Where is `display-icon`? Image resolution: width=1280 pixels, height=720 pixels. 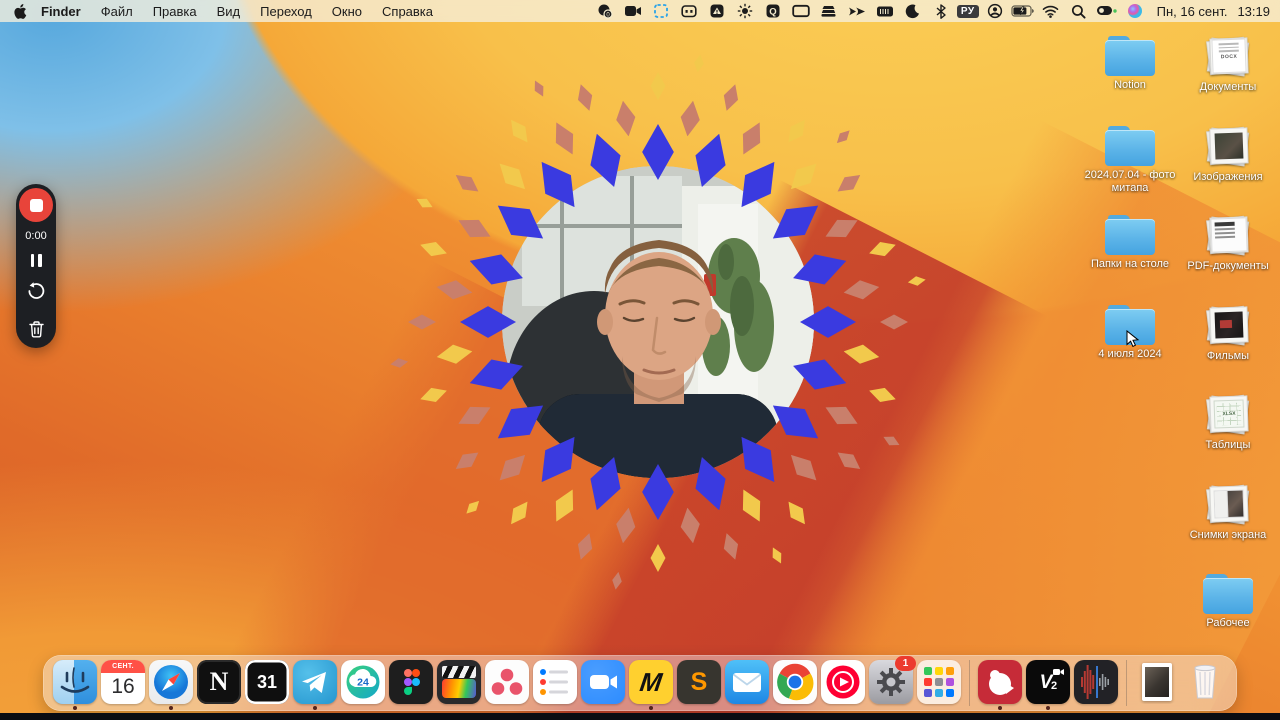
display-icon is located at coordinates (801, 11).